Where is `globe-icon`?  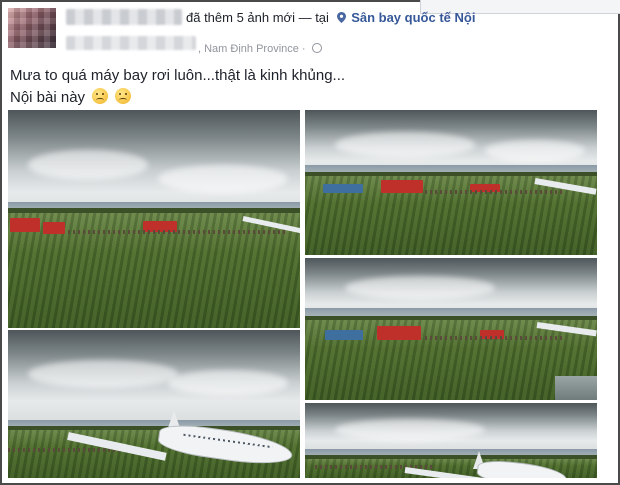
globe-icon is located at coordinates (316, 48).